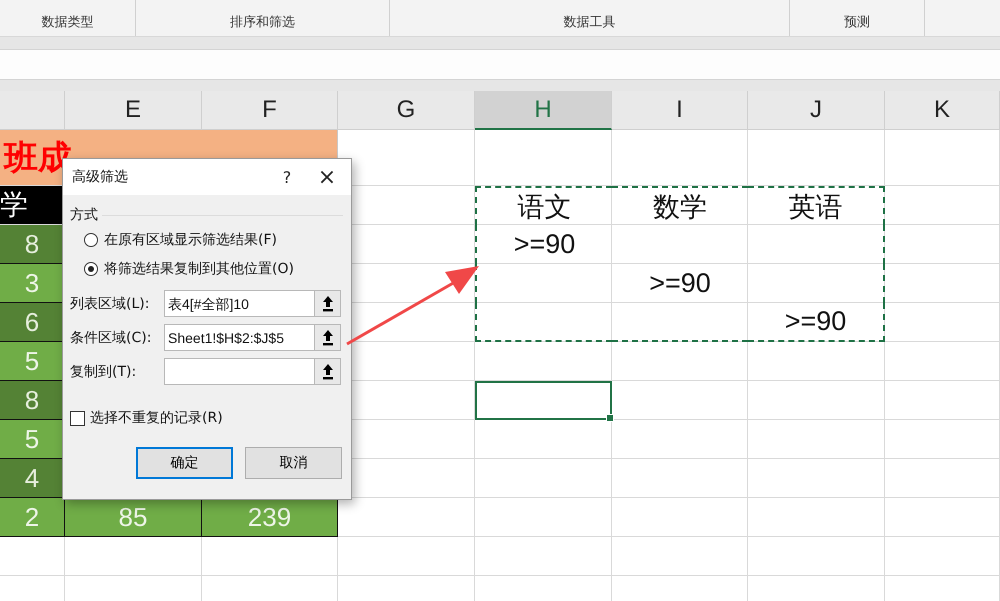 This screenshot has height=601, width=1000. Describe the element at coordinates (32, 322) in the screenshot. I see `table-cell: 6` at that location.